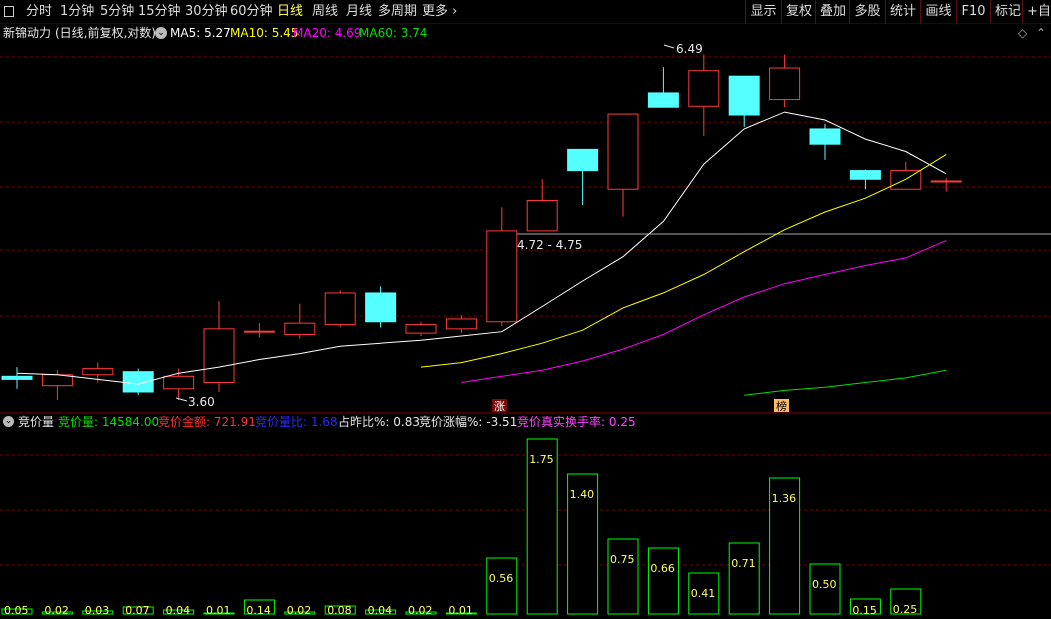  What do you see at coordinates (299, 610) in the screenshot?
I see `volume-label-7: 0.02` at bounding box center [299, 610].